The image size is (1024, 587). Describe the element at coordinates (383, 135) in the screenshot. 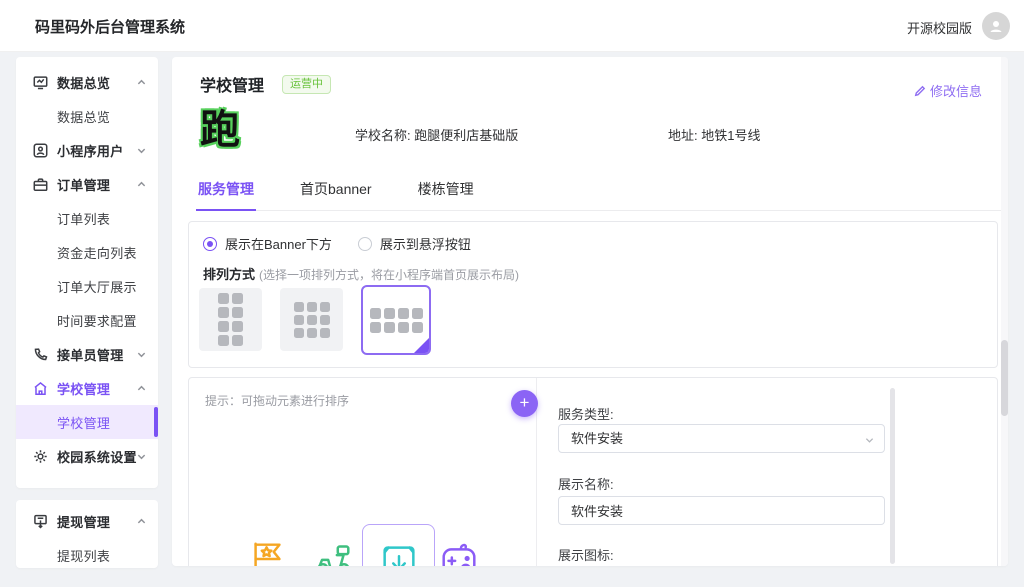

I see `school-name-label: 学校名称:` at that location.